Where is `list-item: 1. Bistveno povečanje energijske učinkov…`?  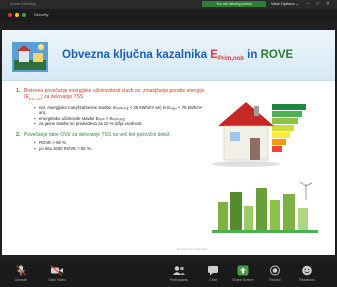
list-item: 1. Bistveno povečanje energijske učinkov… is located at coordinates (113, 107).